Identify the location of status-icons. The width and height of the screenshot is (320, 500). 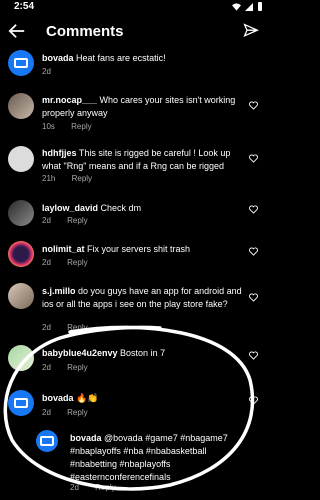
(247, 6).